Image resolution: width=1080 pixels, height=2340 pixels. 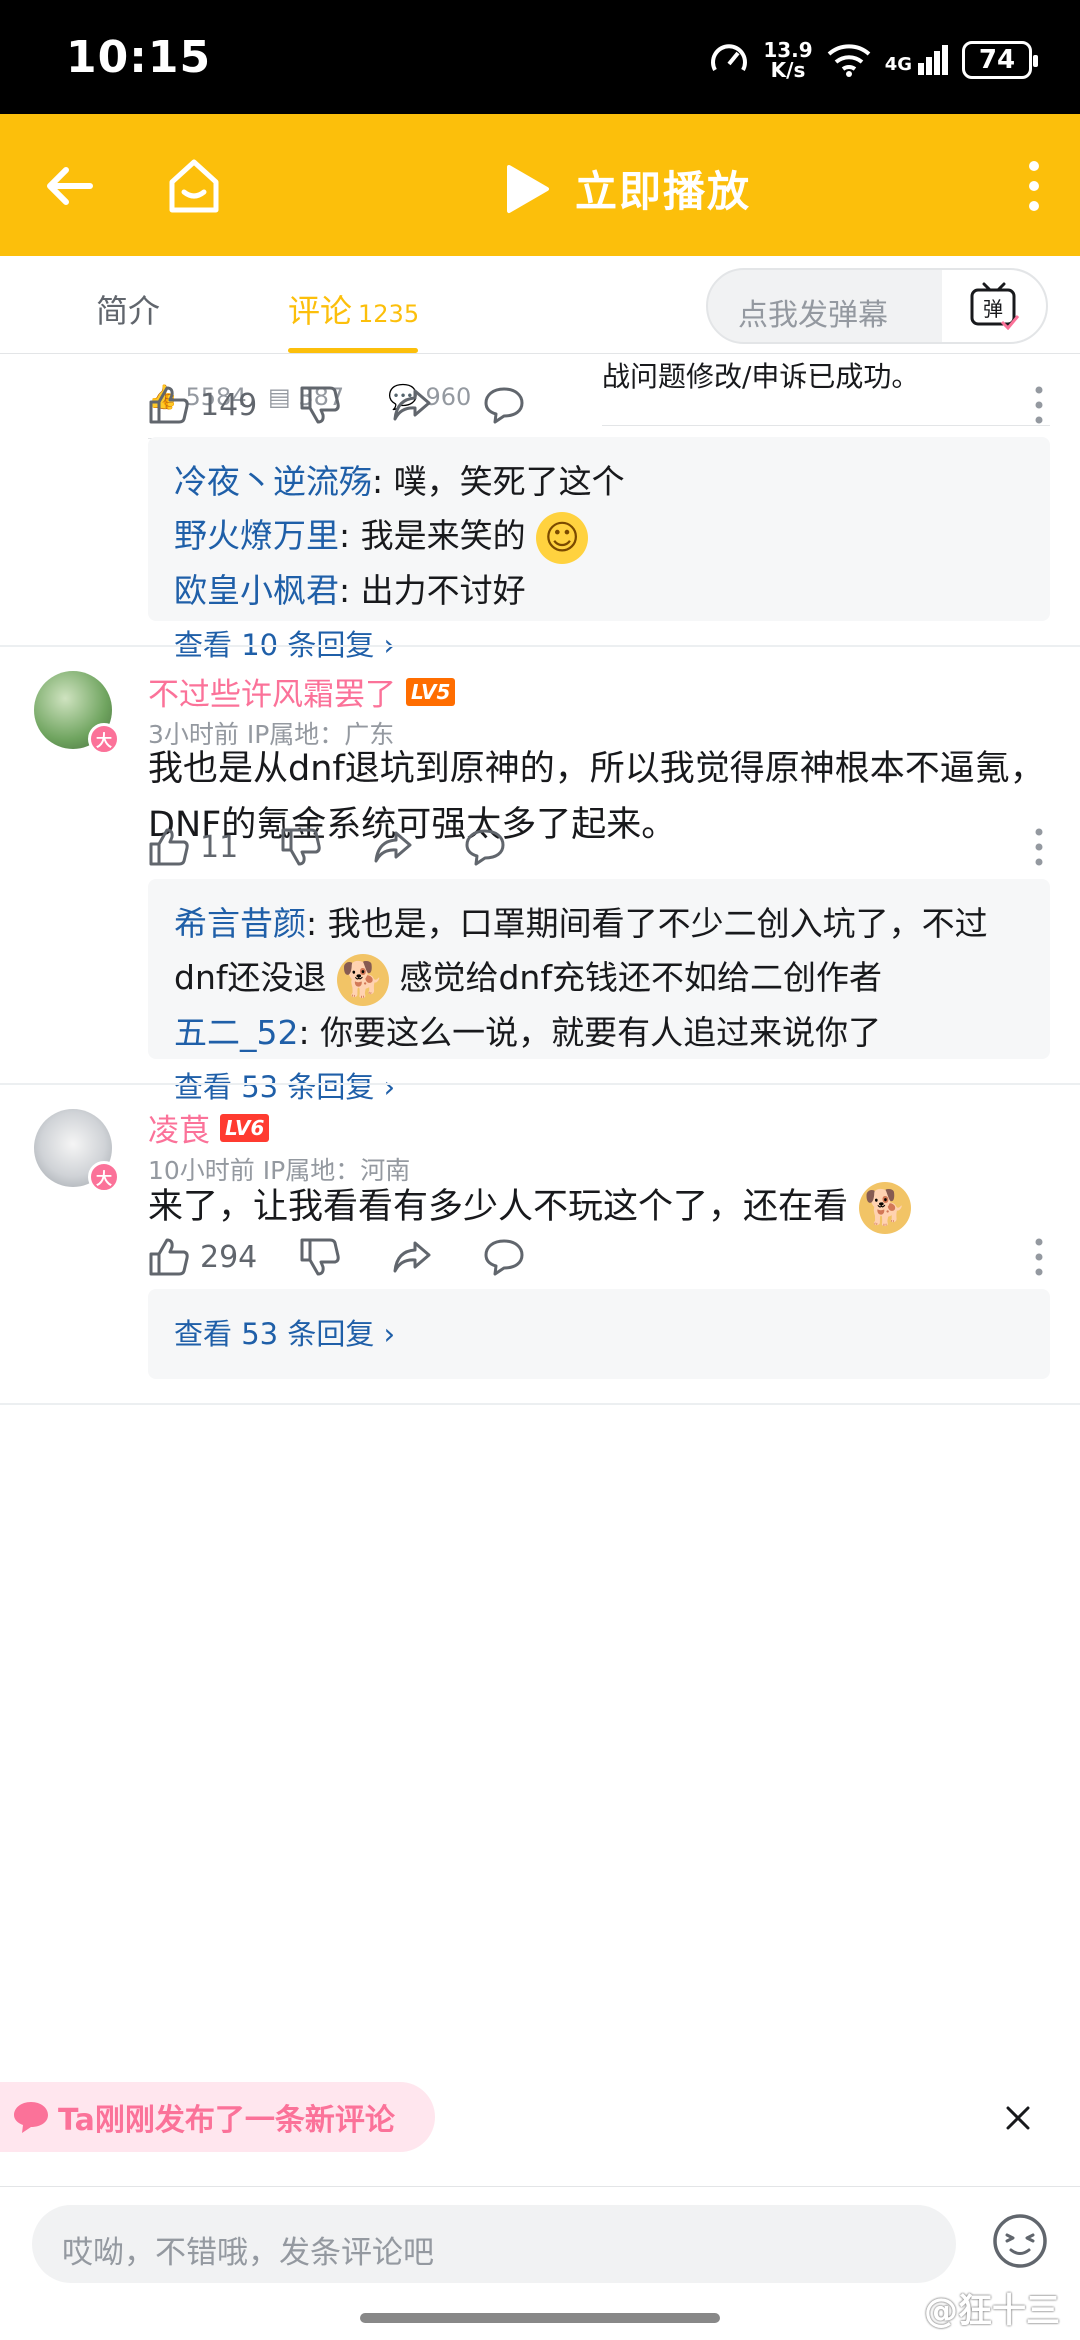 I want to click on comment1-like-count: 149, so click(x=229, y=405).